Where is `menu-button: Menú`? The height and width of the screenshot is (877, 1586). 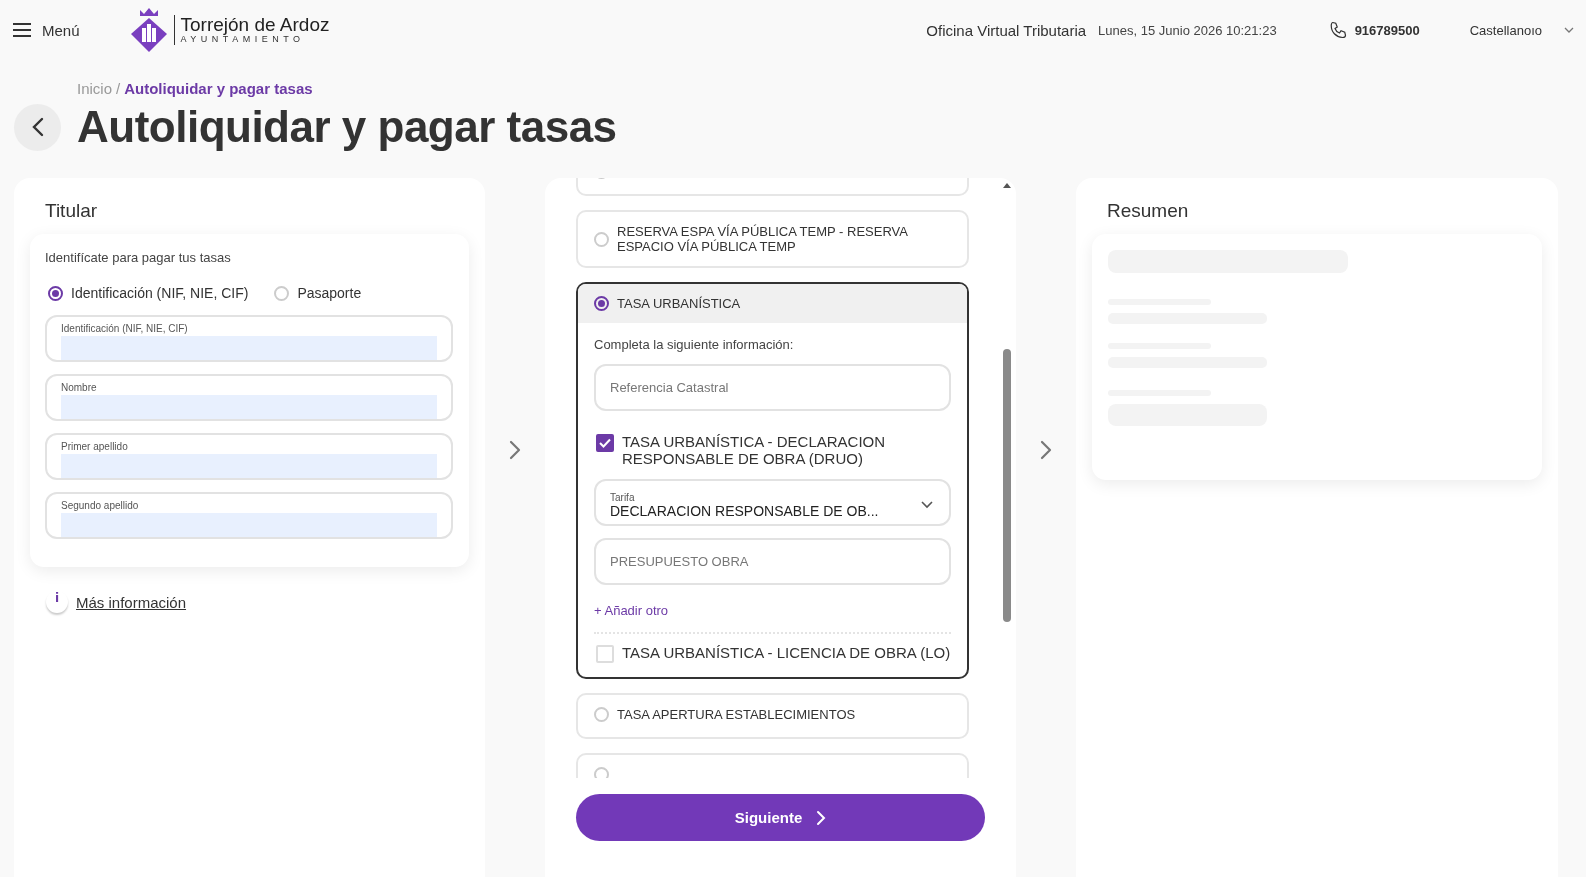
menu-button: Menú is located at coordinates (46, 30).